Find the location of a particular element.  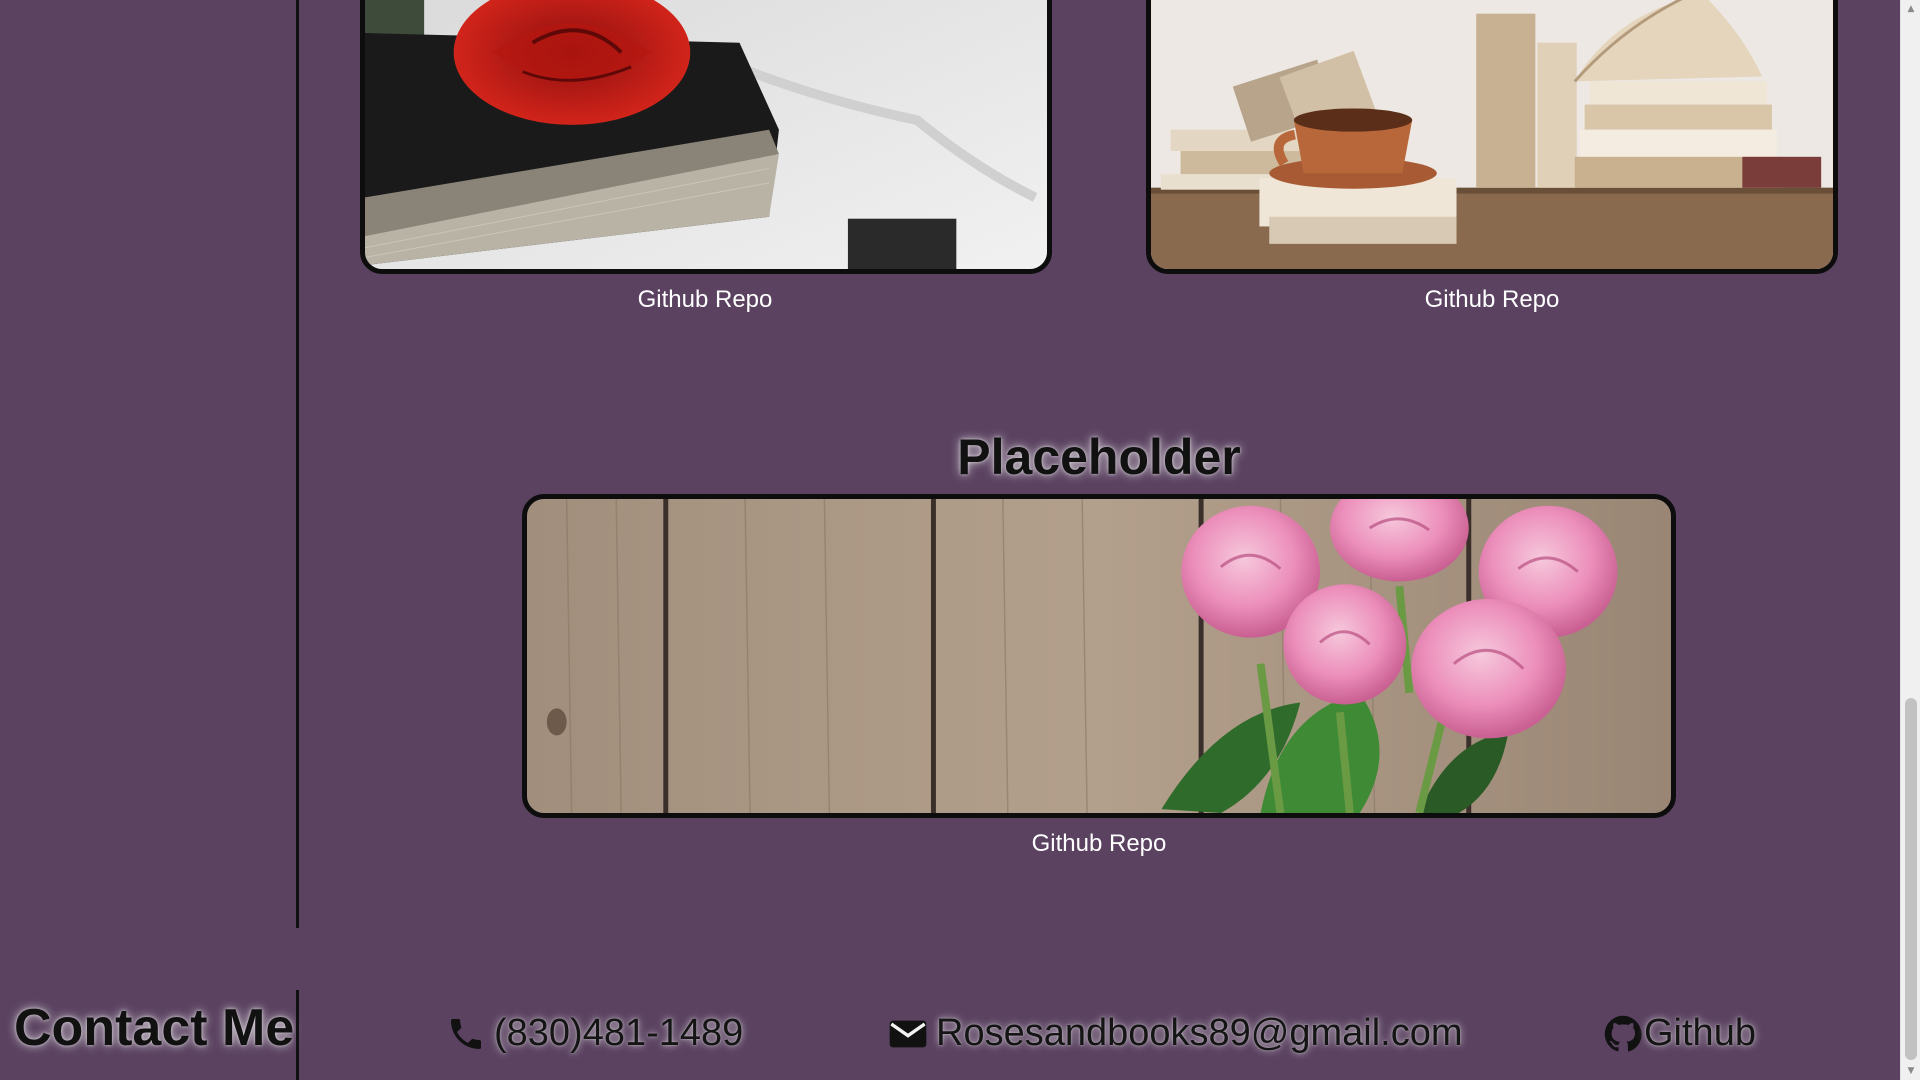

project-image-rose-book is located at coordinates (706, 137).